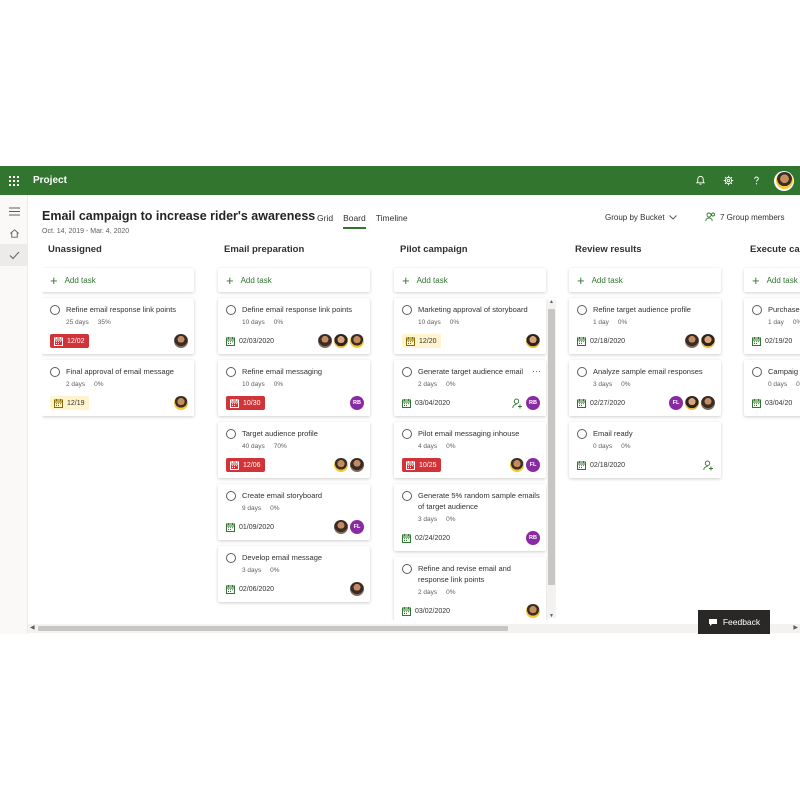  Describe the element at coordinates (473, 309) in the screenshot. I see `task-title: Marketing approval of storyboard` at that location.